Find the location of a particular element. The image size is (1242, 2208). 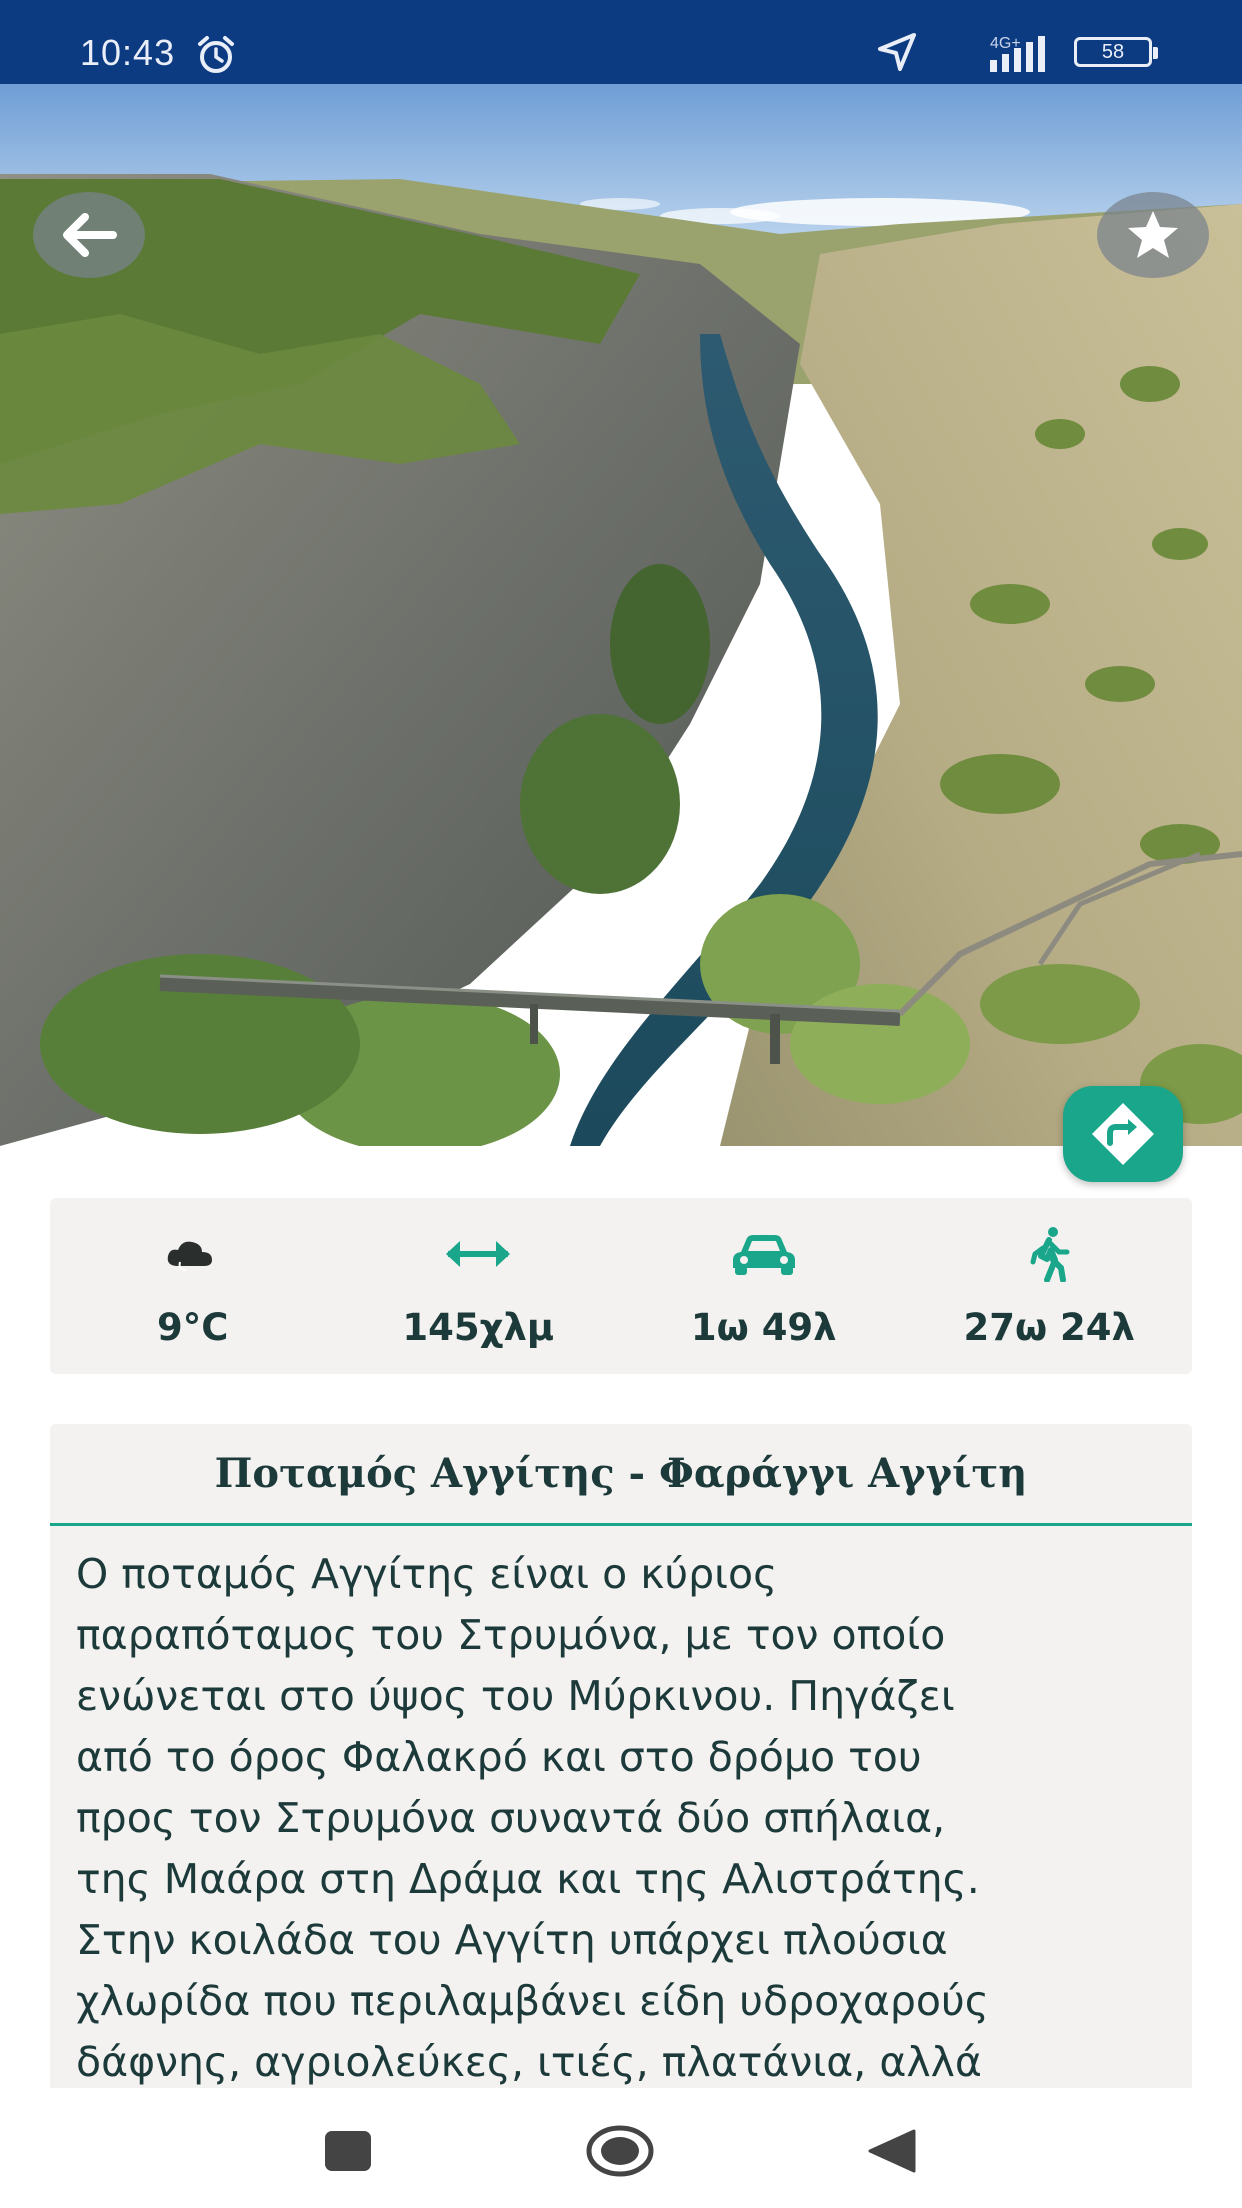

system-back-button is located at coordinates (892, 2151).